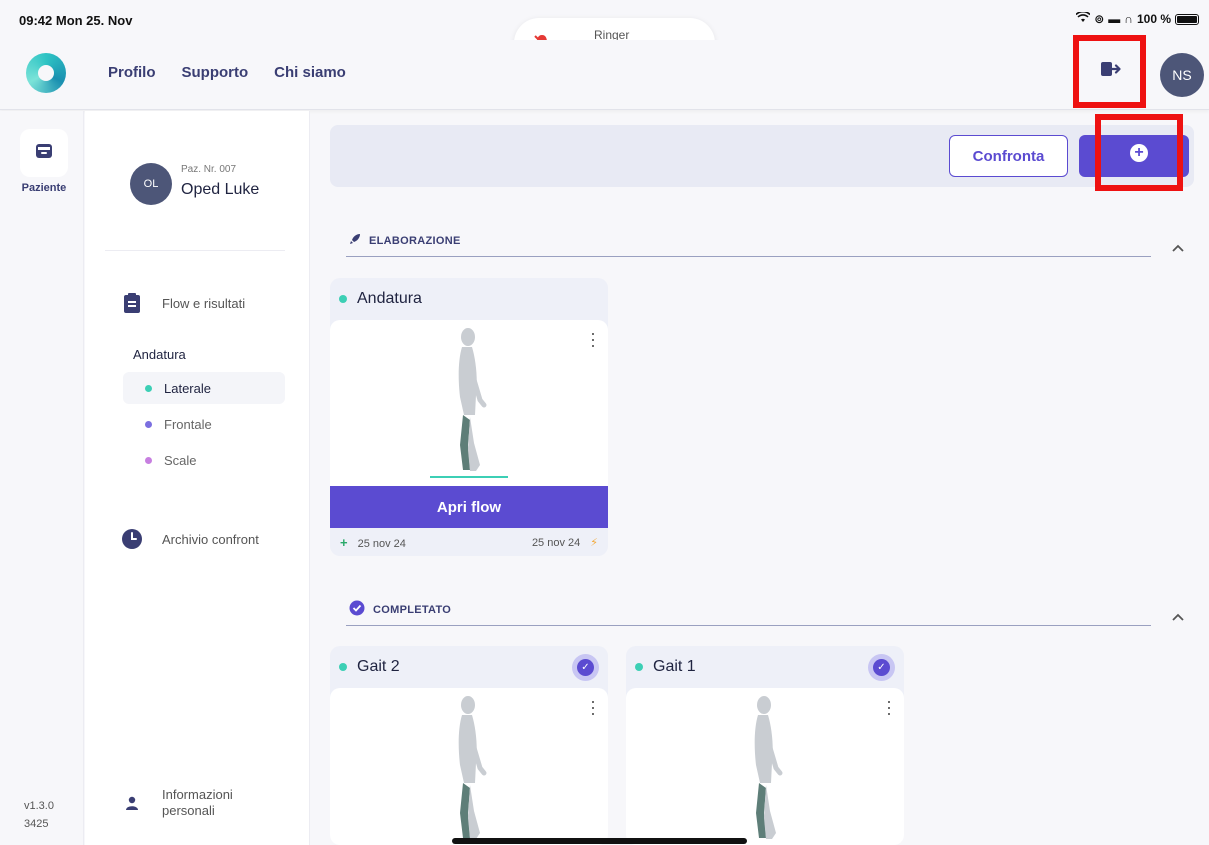 This screenshot has height=845, width=1209. What do you see at coordinates (599, 841) in the screenshot?
I see `home-indicator` at bounding box center [599, 841].